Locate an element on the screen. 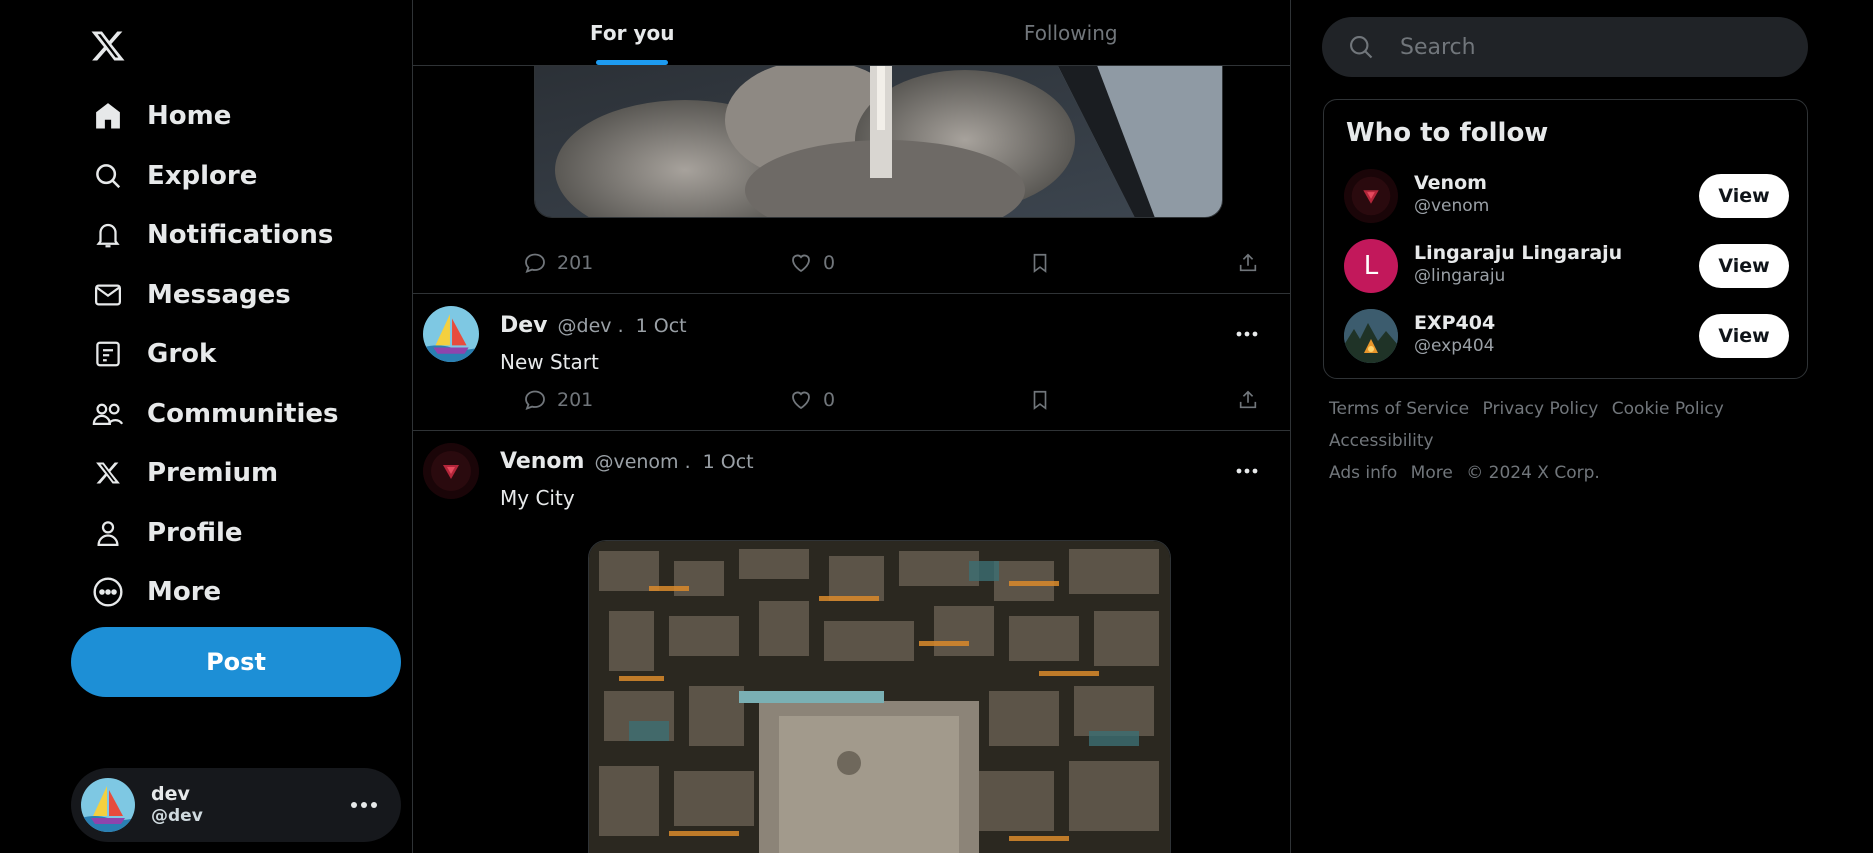  post-text: New Start is located at coordinates (549, 362).